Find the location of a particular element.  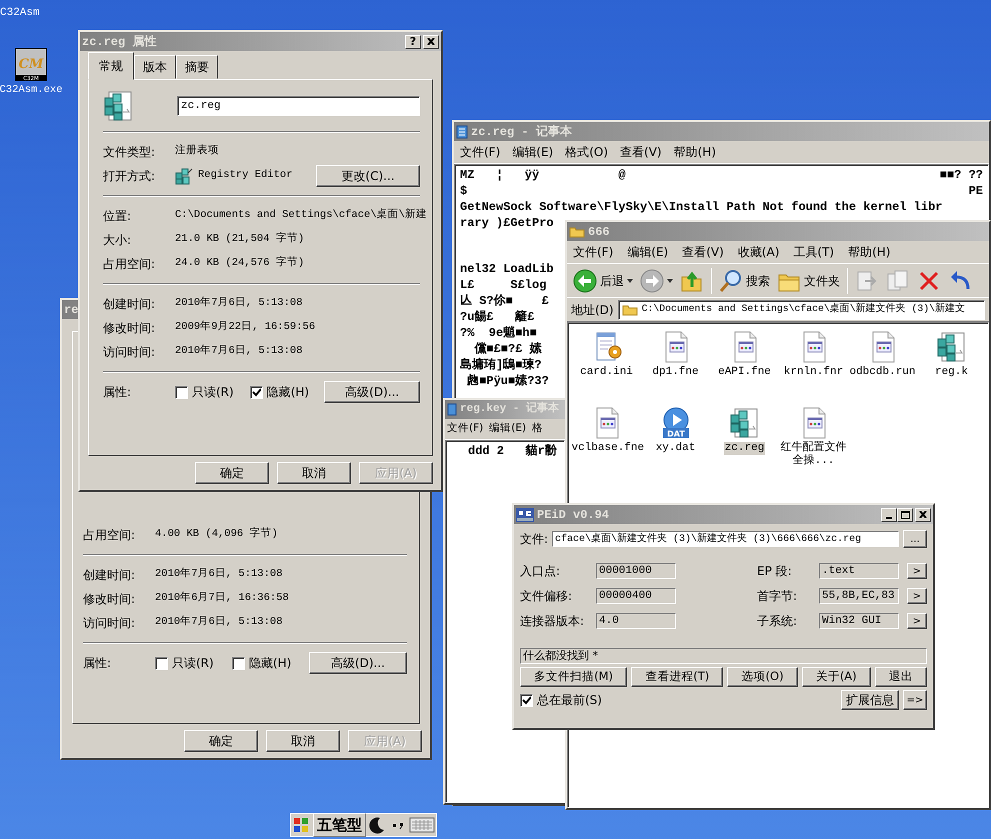

file-name: vclbase.fne is located at coordinates (606, 448).